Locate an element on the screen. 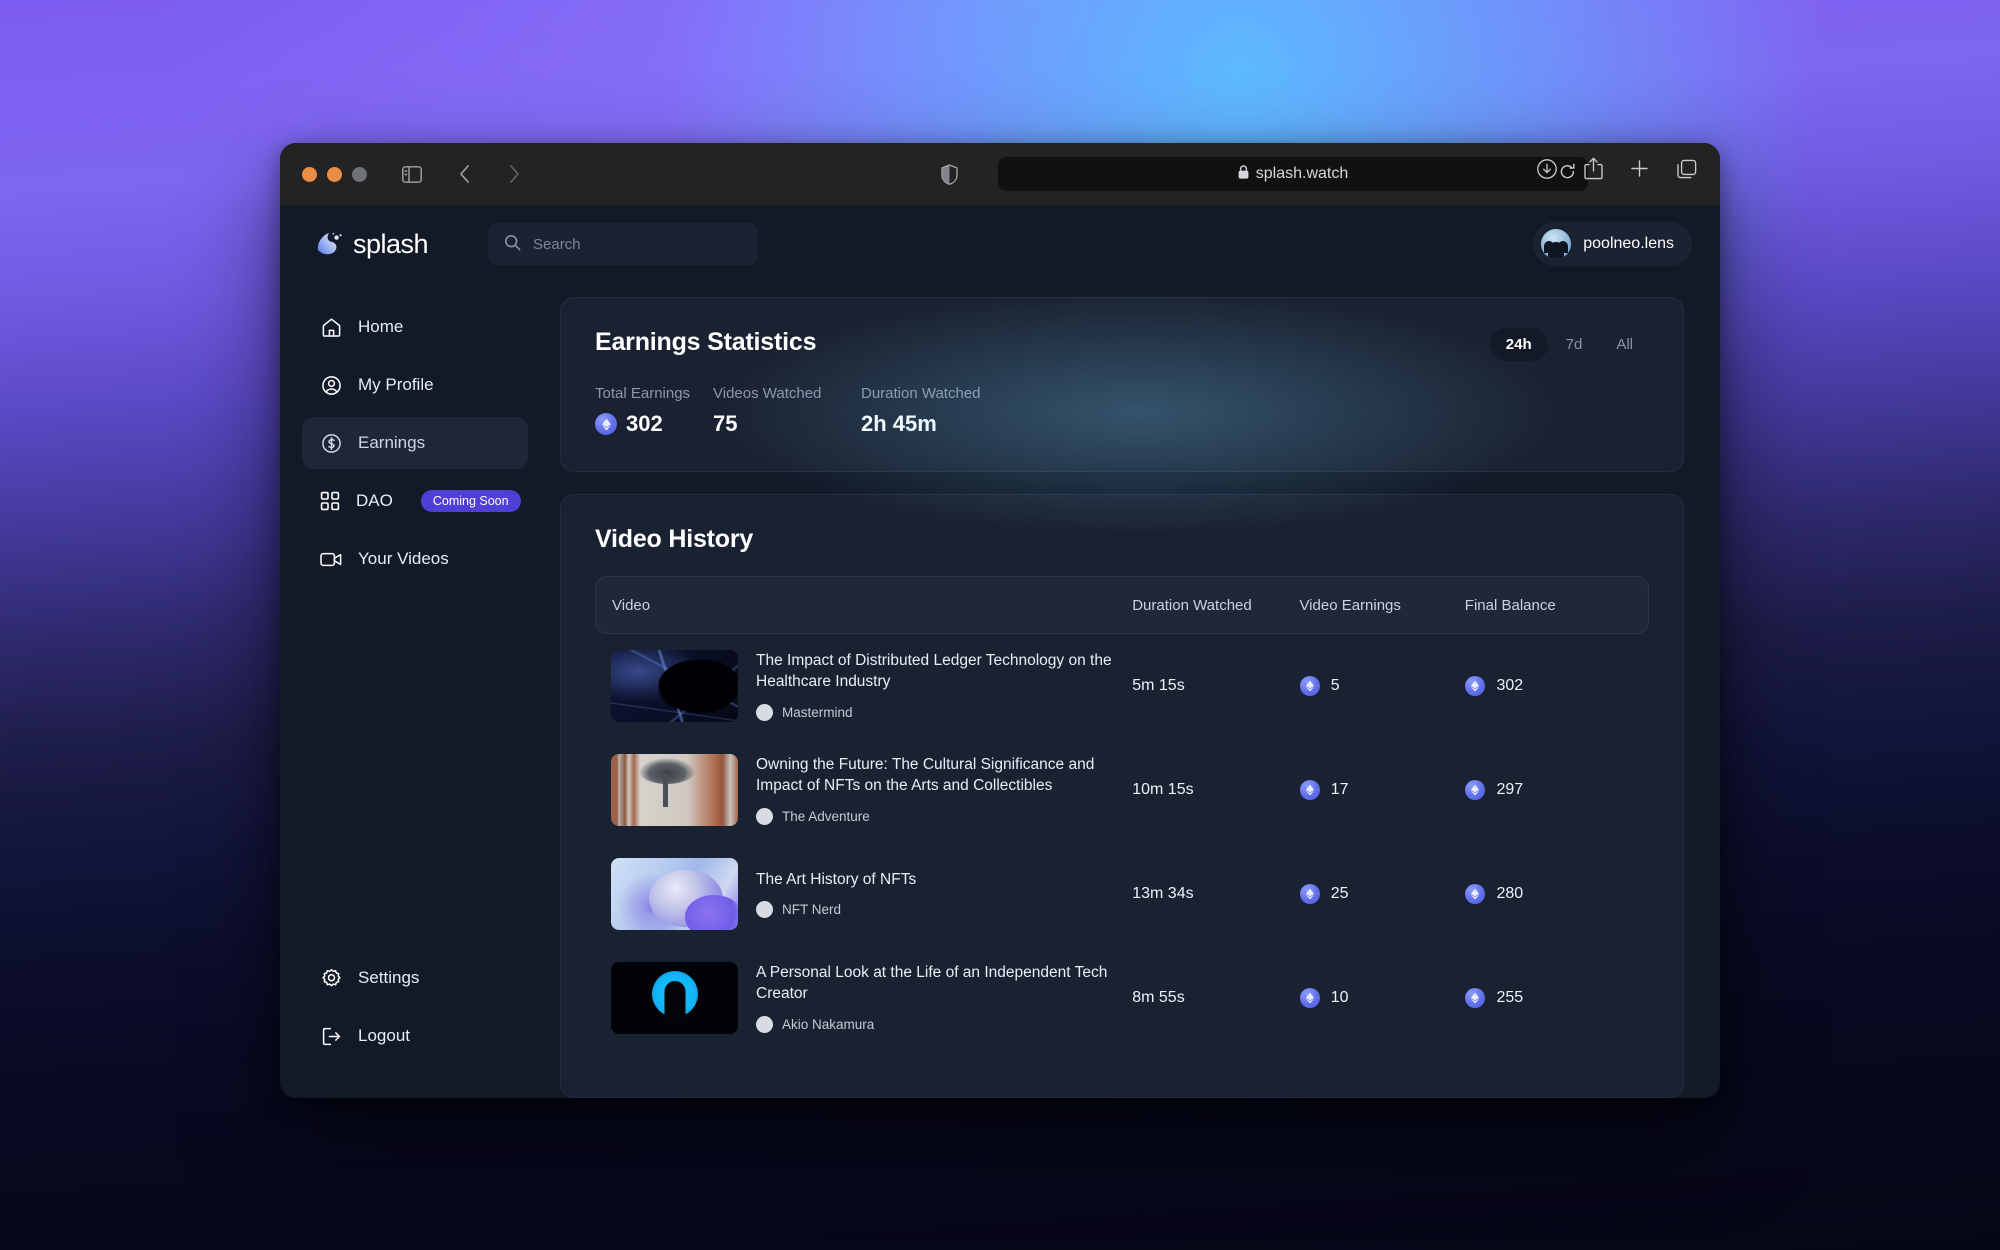 The height and width of the screenshot is (1250, 2000). duration-watched: 8m 55s is located at coordinates (1158, 997).